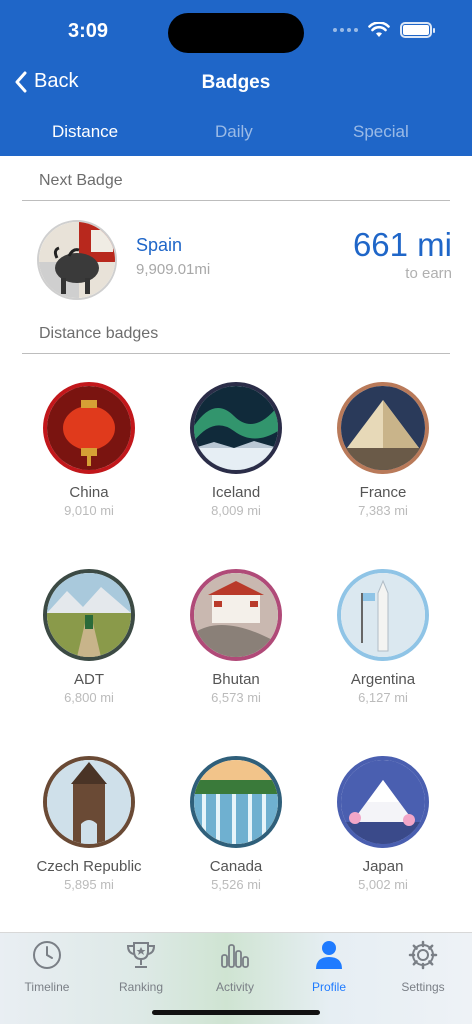 This screenshot has height=1024, width=472. I want to click on badge-bhutan: Bhutan 6,573 mi, so click(236, 637).